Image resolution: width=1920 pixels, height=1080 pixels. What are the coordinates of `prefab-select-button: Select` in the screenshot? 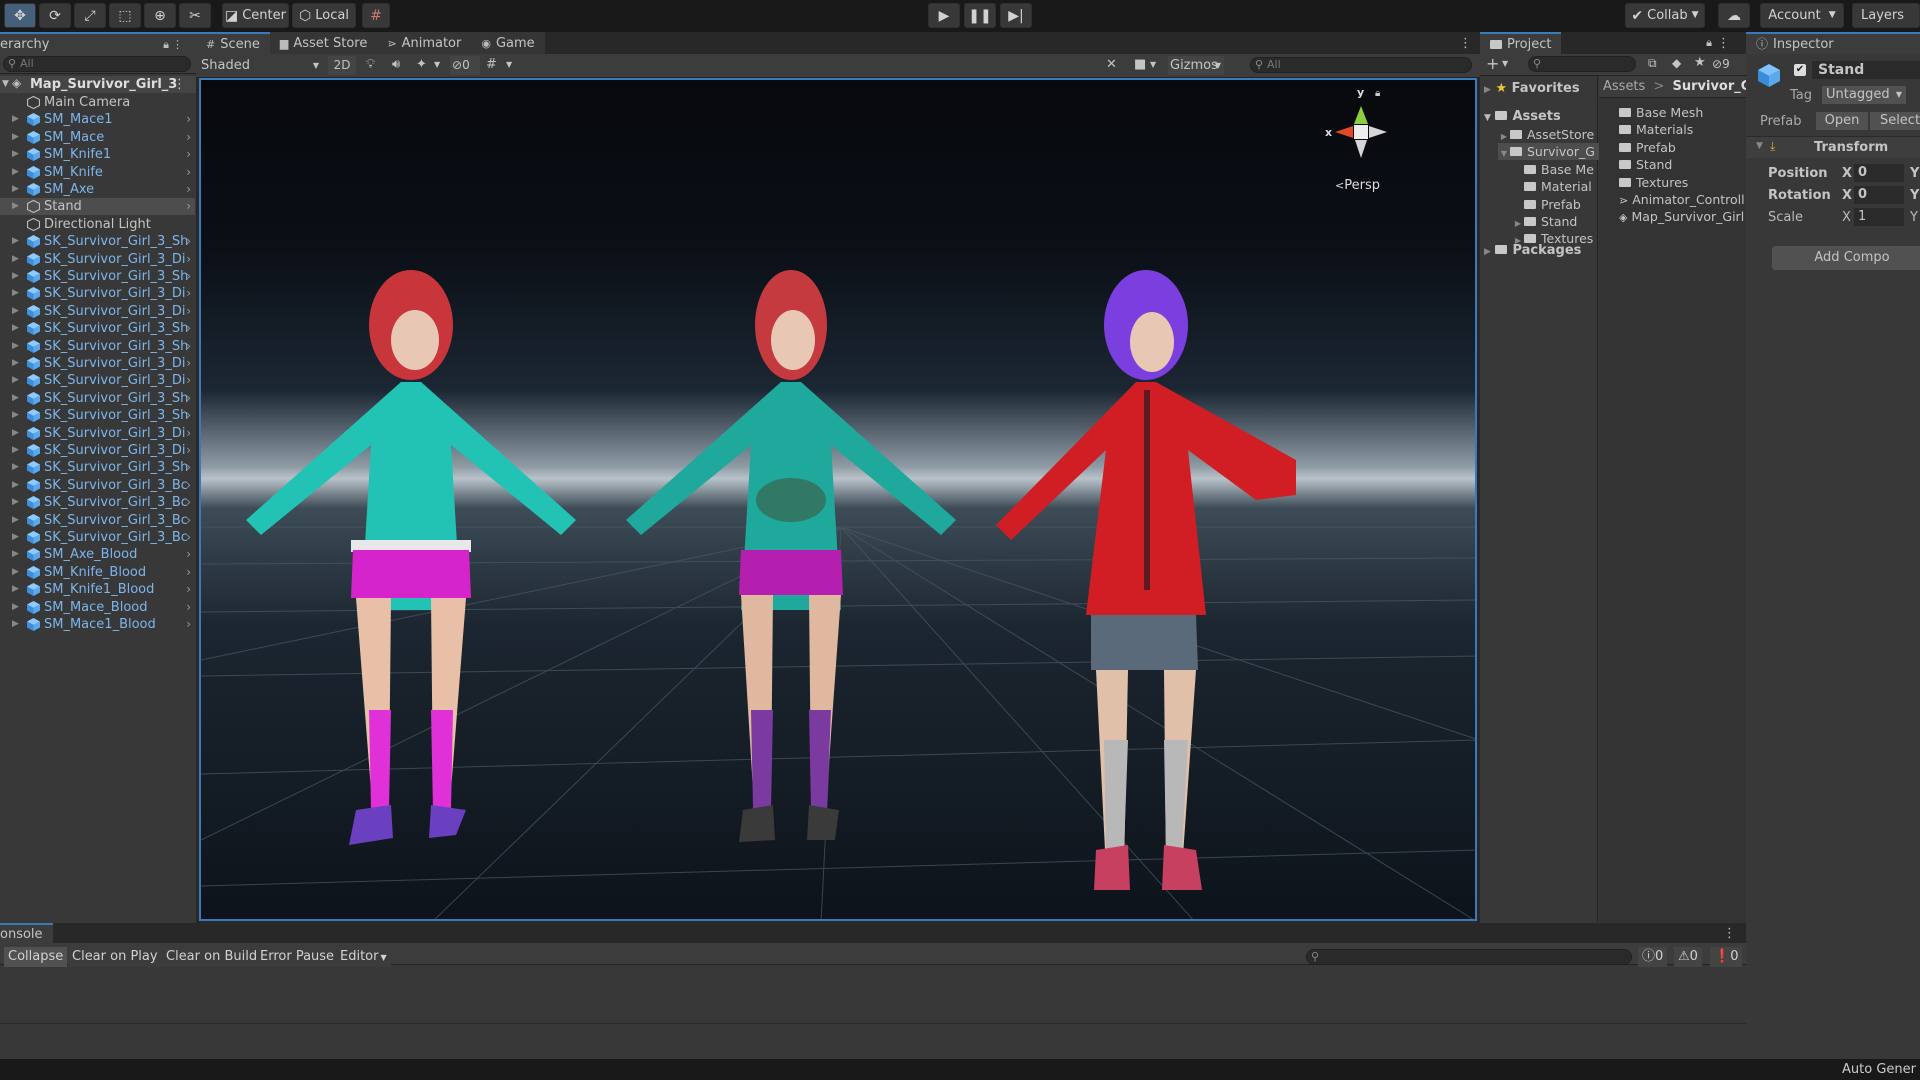 It's located at (1895, 121).